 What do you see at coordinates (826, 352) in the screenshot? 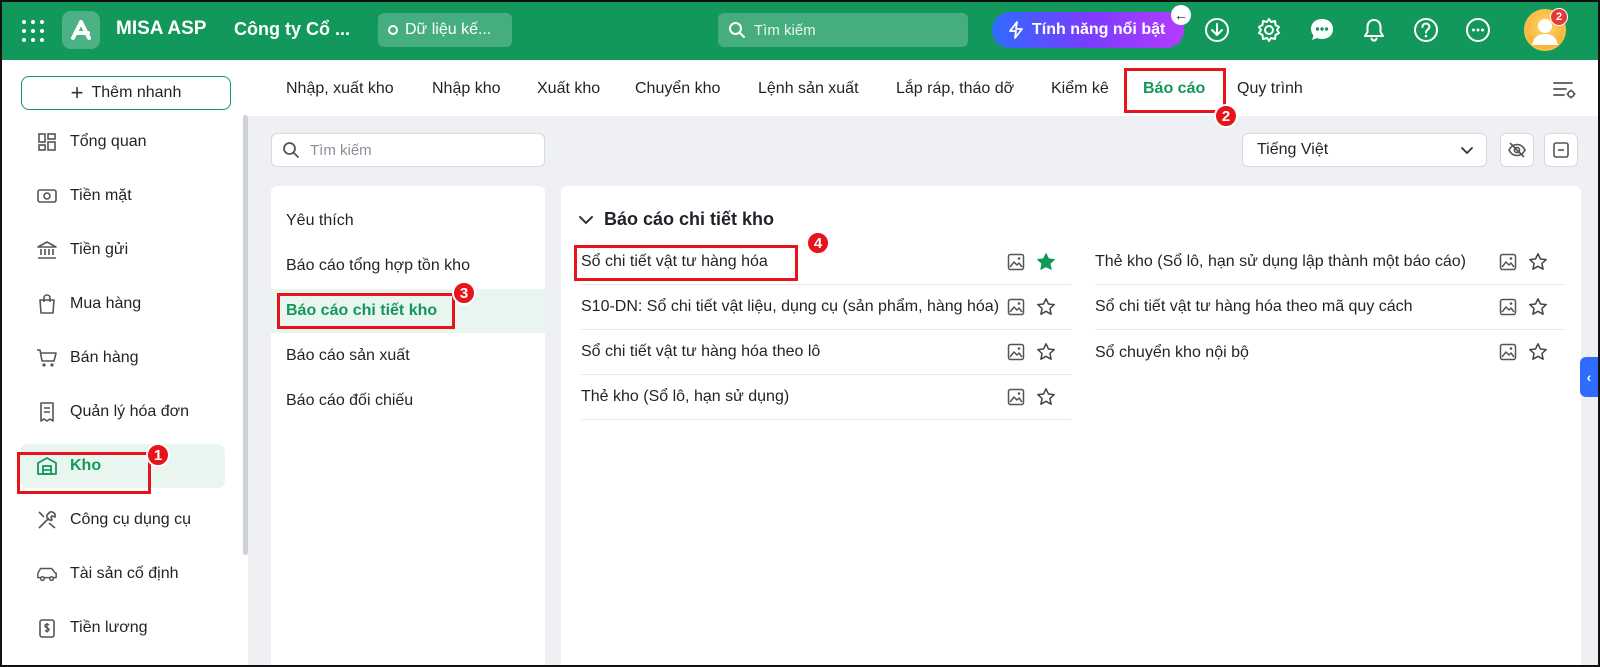
I see `report-item: Sổ chi tiết vật tư hàng hóa theo lô` at bounding box center [826, 352].